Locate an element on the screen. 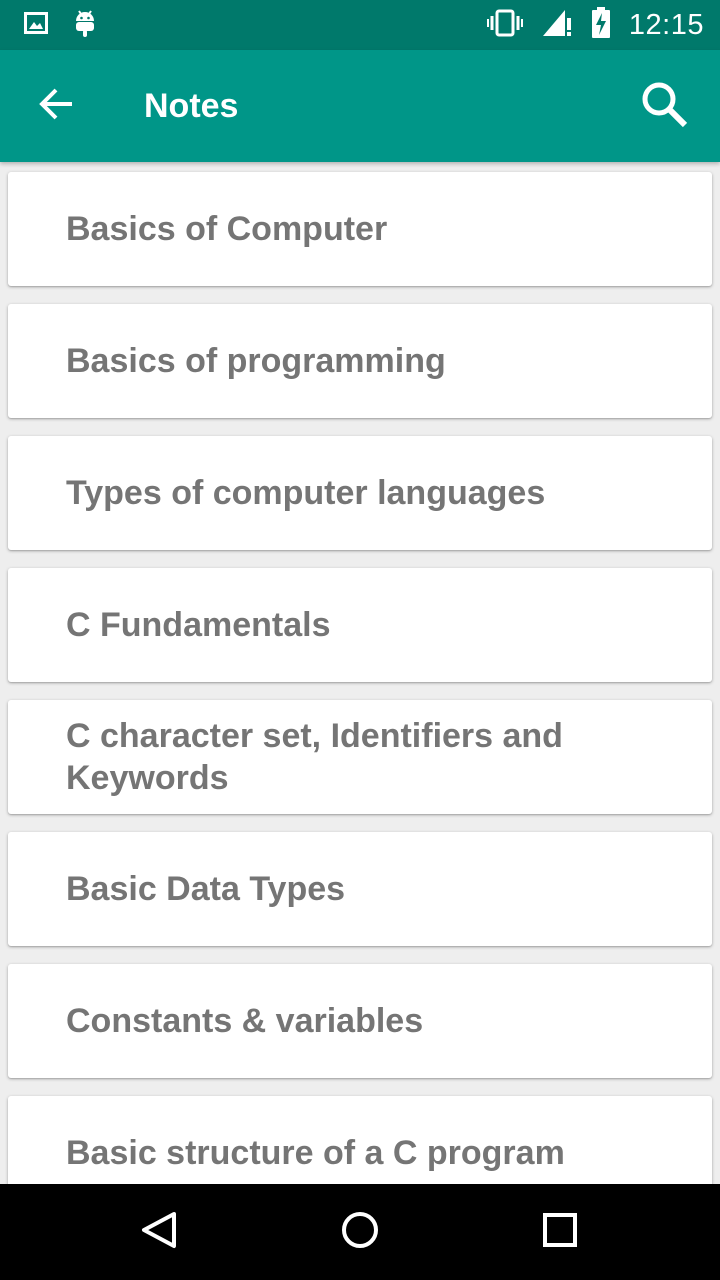  list-item-label: Basic Data Types is located at coordinates (206, 889).